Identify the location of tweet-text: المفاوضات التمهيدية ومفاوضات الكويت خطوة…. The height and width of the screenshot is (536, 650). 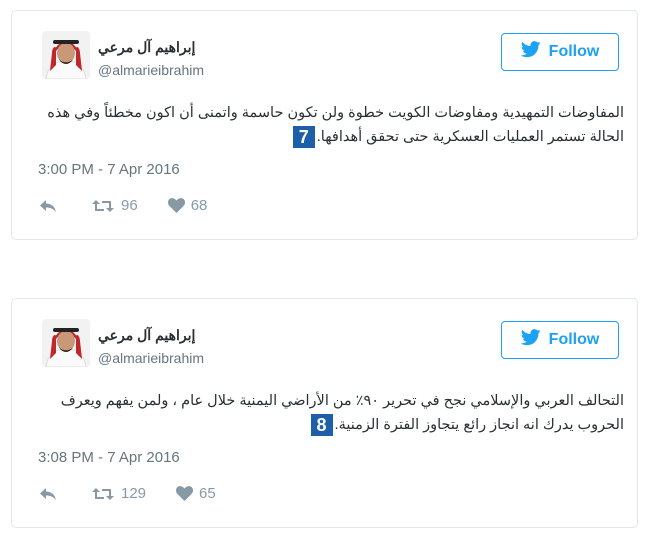
(330, 125).